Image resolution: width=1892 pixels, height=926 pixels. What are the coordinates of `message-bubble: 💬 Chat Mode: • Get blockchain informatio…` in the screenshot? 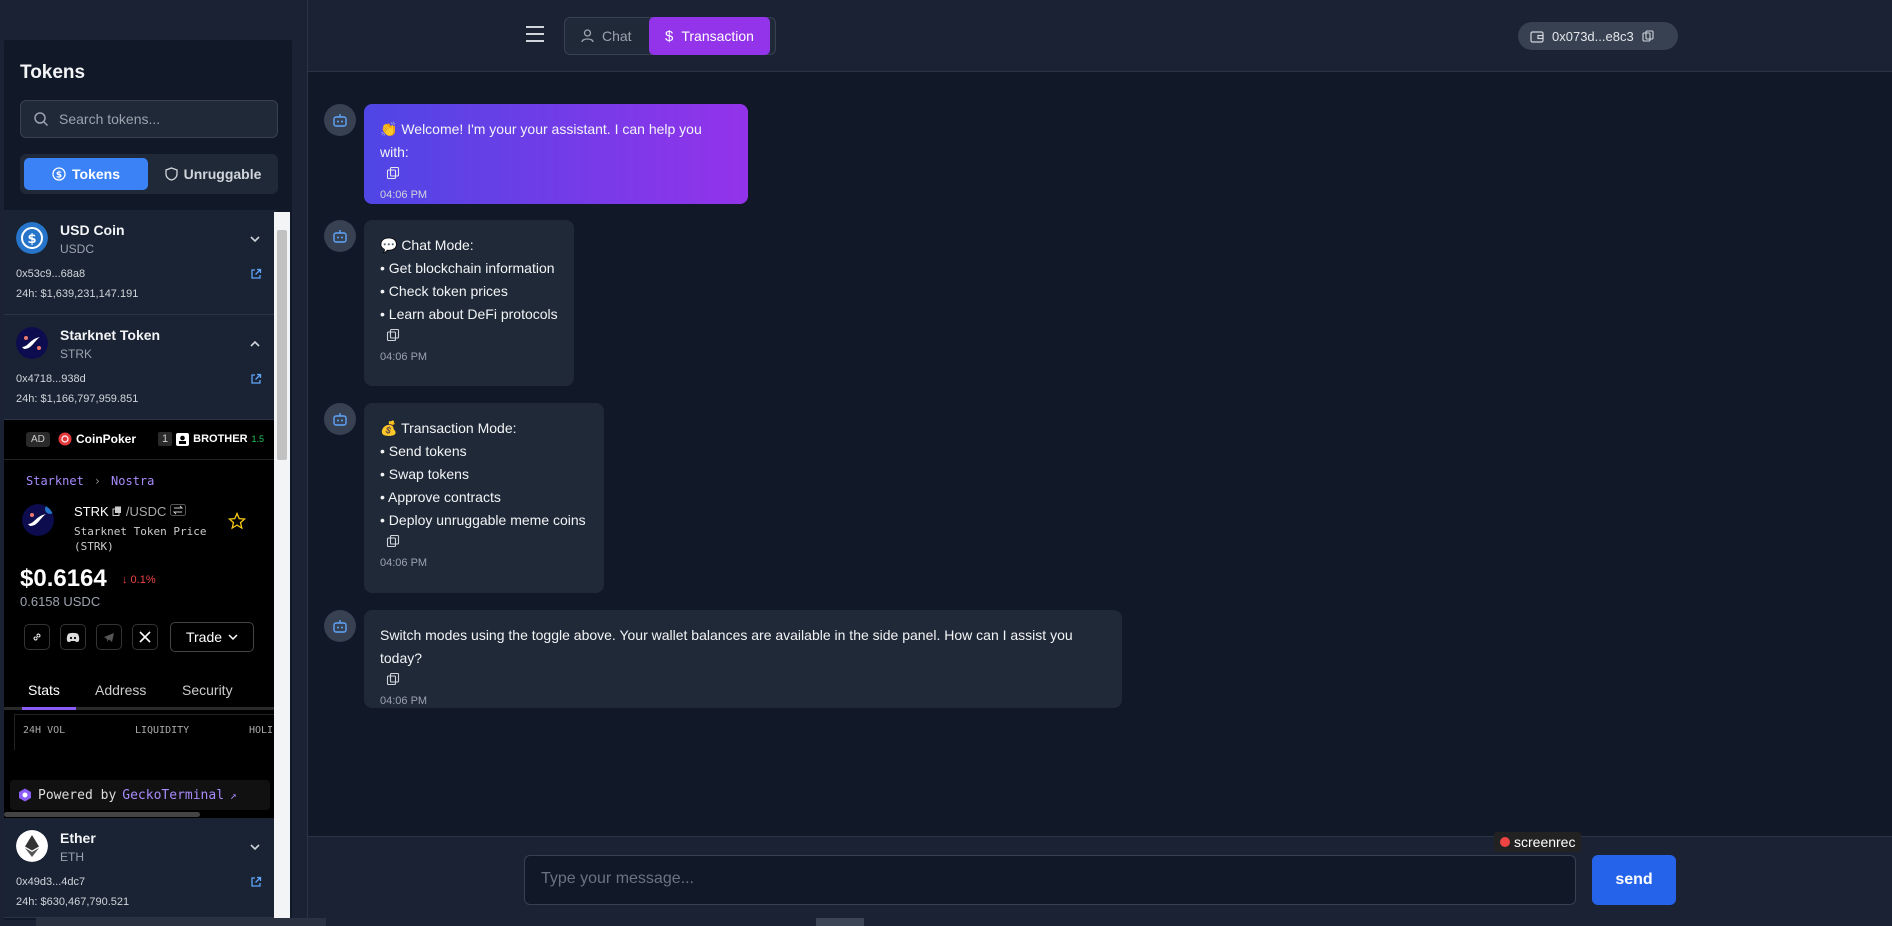 It's located at (469, 303).